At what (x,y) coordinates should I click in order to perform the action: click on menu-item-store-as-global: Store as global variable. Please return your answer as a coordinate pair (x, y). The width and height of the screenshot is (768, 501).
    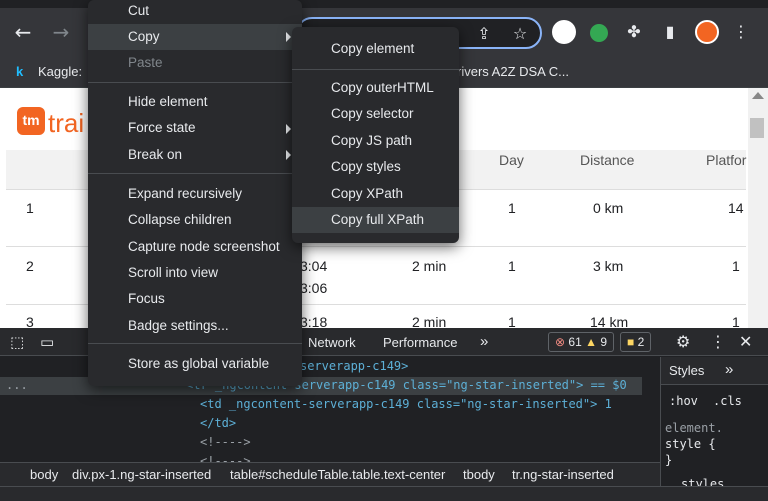
    Looking at the image, I should click on (195, 364).